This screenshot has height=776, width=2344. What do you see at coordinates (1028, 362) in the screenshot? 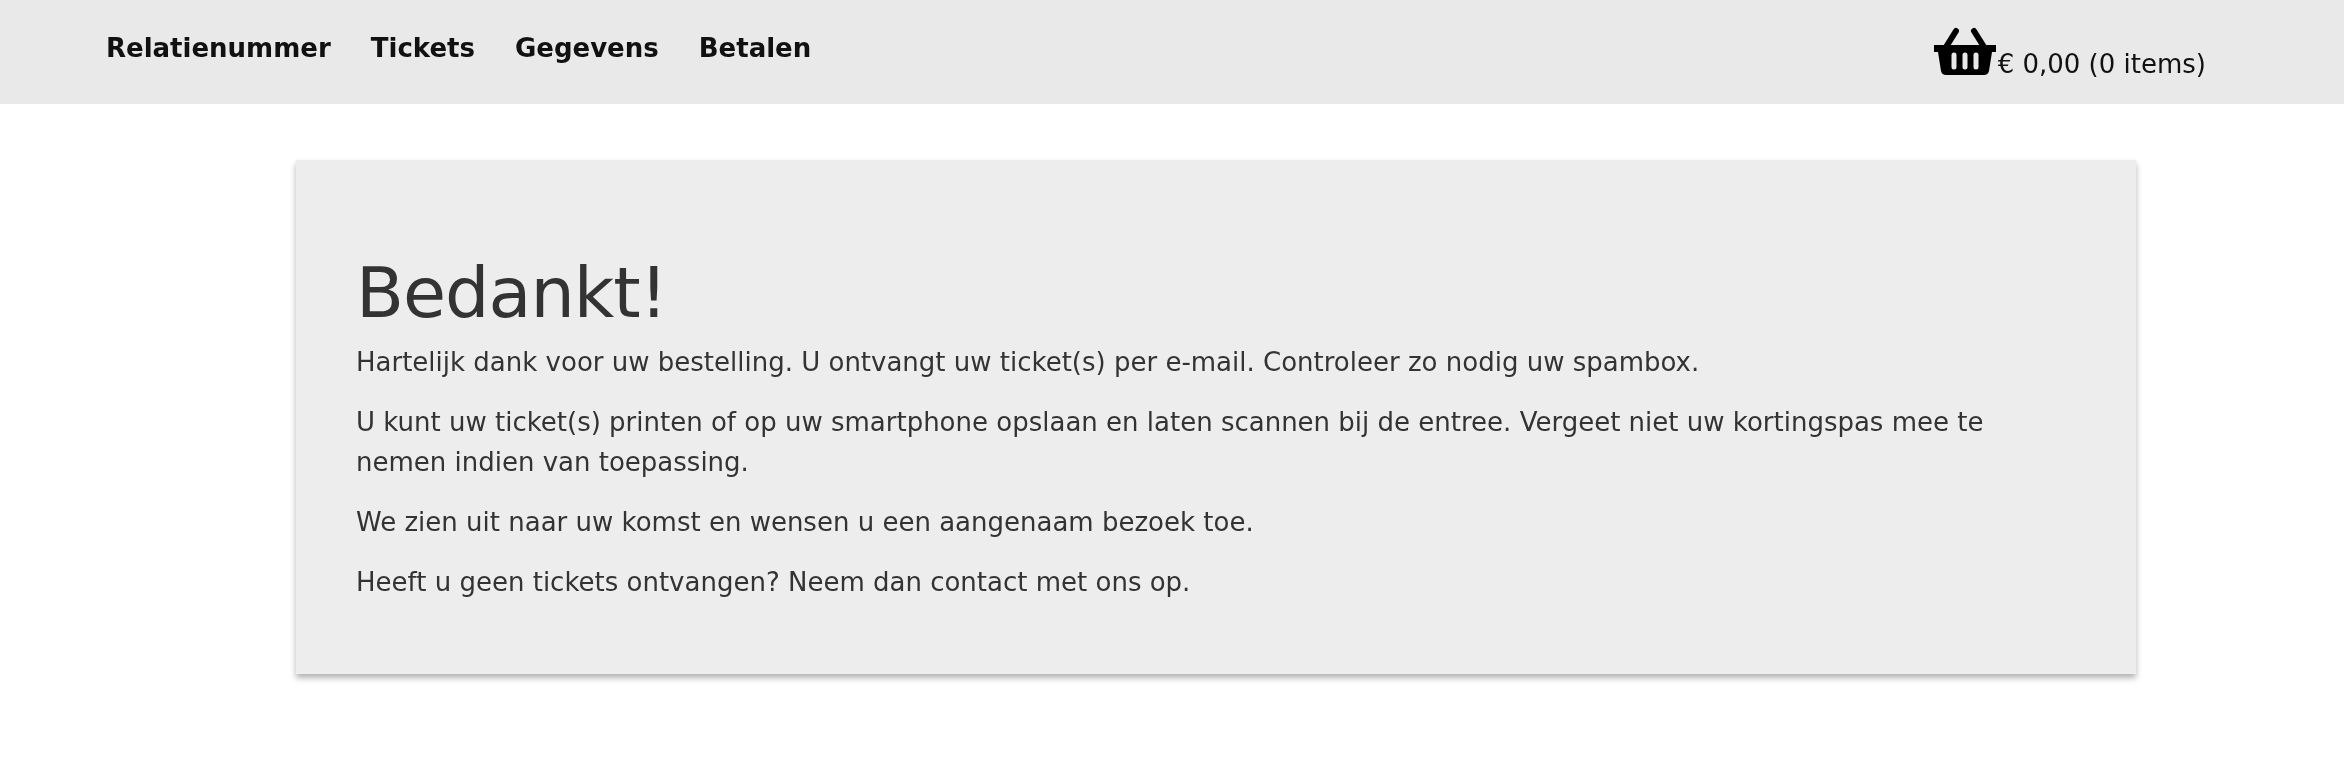
I see `paragraph: Hartelijk dank voor uw bestelling. U ontvangt uw ticket(s) per e-mail. Controleer zo nodig uw spambox.` at bounding box center [1028, 362].